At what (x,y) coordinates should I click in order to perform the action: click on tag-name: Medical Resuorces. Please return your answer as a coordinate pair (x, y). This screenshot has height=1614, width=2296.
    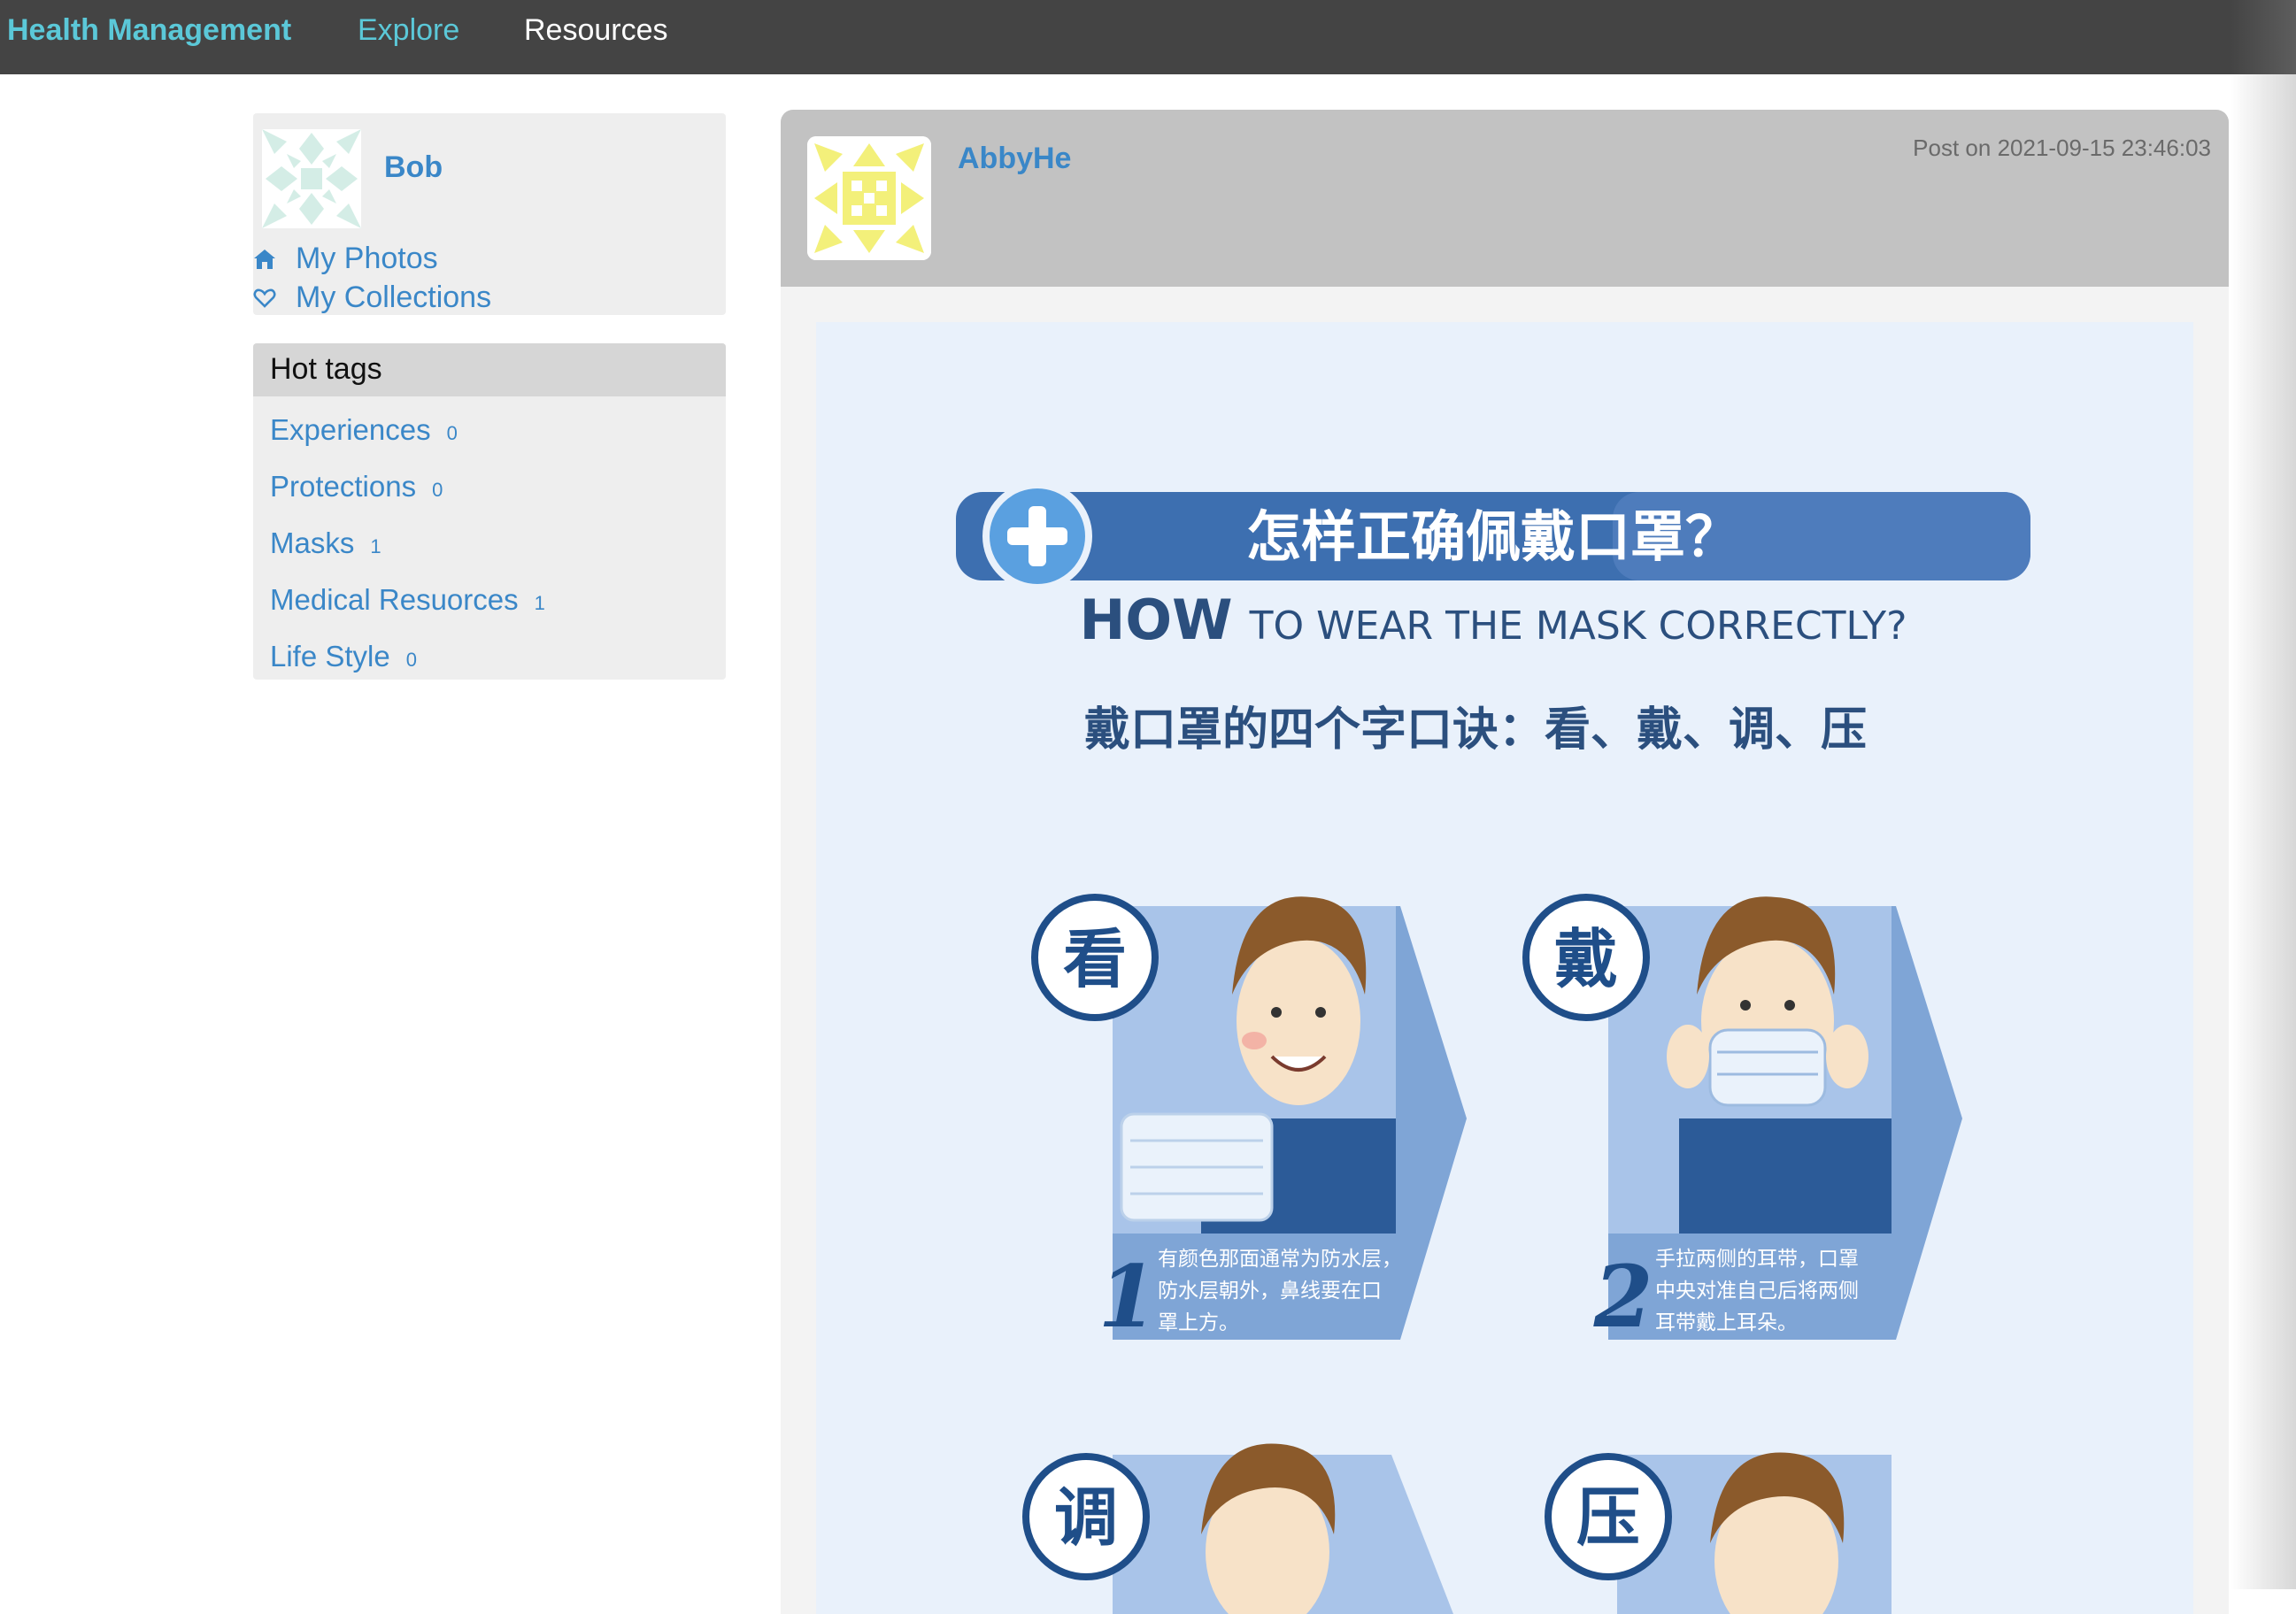
    Looking at the image, I should click on (394, 599).